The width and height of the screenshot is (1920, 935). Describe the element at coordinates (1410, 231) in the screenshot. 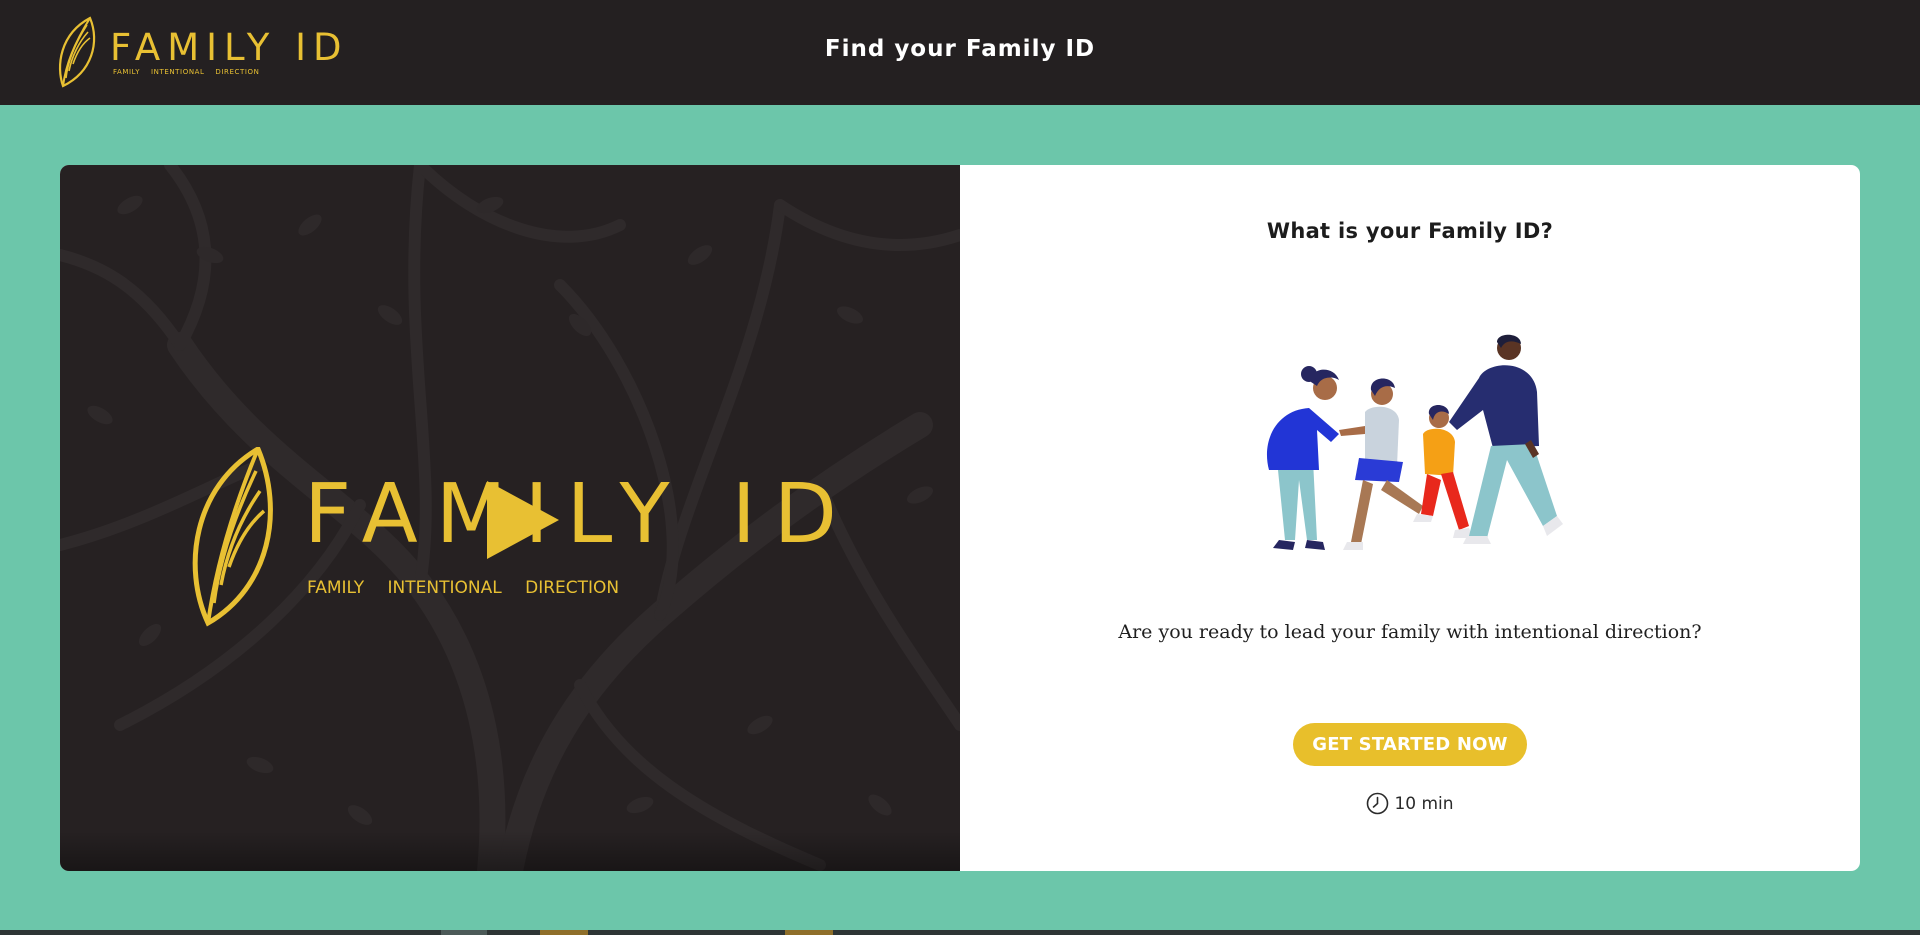

I see `intro-heading: What is your Family ID?` at that location.